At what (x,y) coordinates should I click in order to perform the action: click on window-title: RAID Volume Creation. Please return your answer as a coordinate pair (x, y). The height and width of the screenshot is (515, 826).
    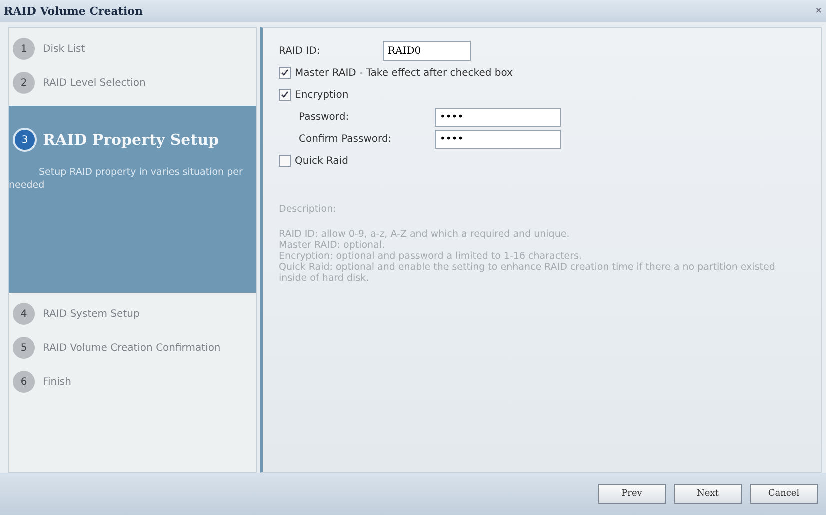
    Looking at the image, I should click on (73, 11).